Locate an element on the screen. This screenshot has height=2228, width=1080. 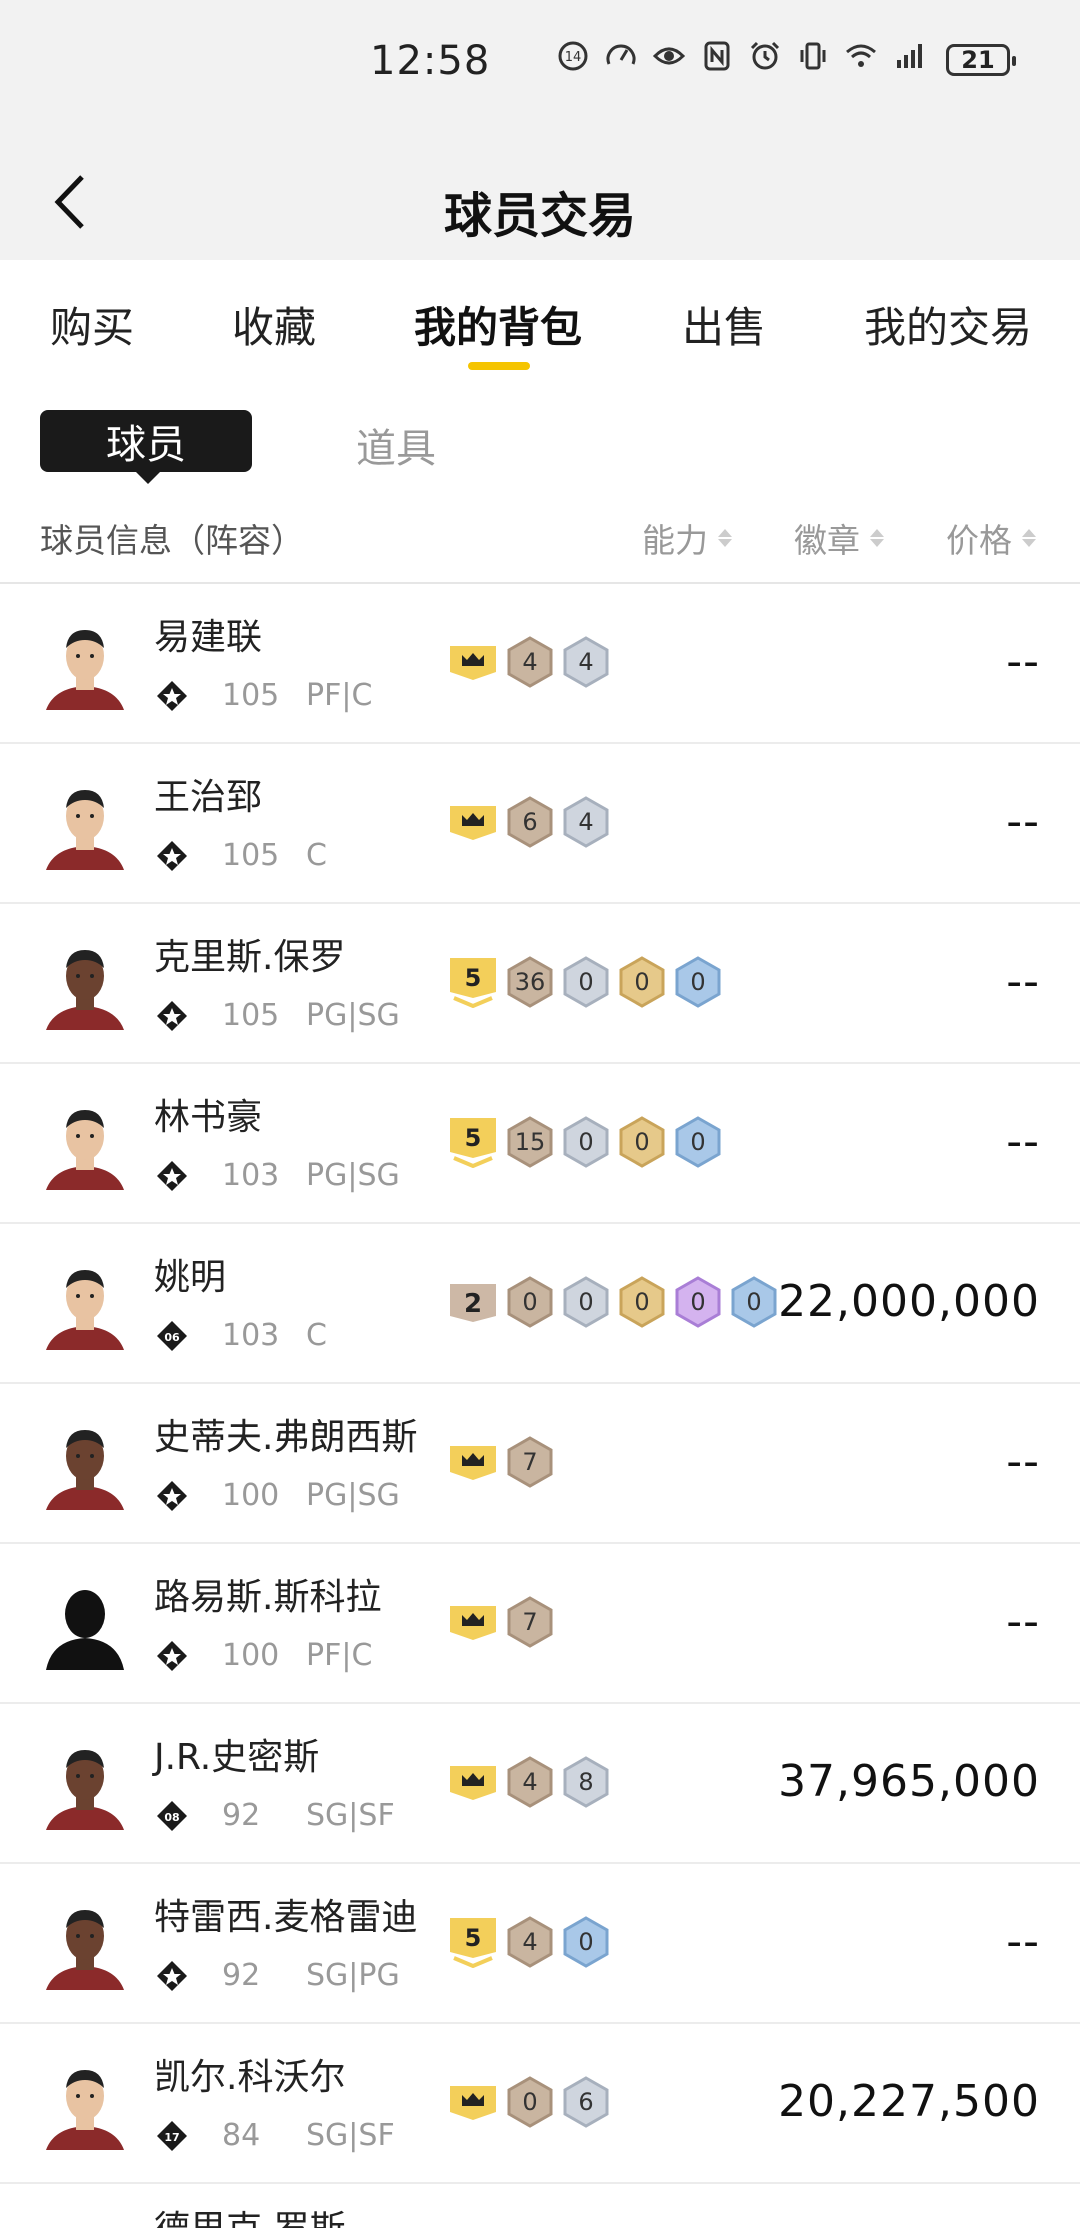
badges-group: 06 is located at coordinates (529, 2102).